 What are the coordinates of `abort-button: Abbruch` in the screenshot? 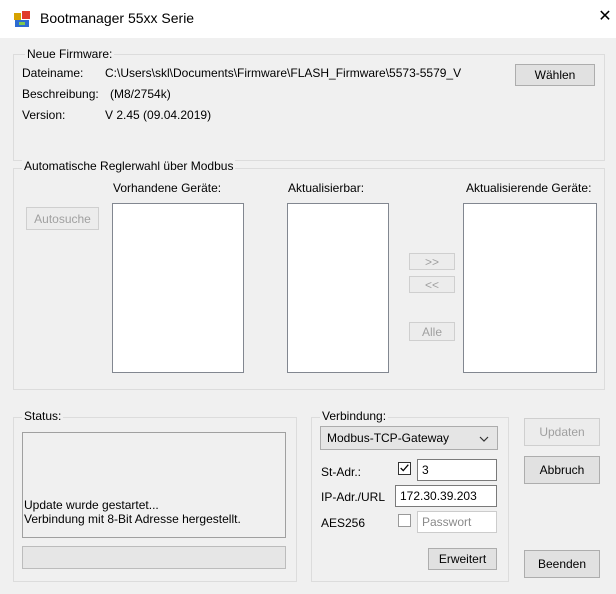 It's located at (562, 470).